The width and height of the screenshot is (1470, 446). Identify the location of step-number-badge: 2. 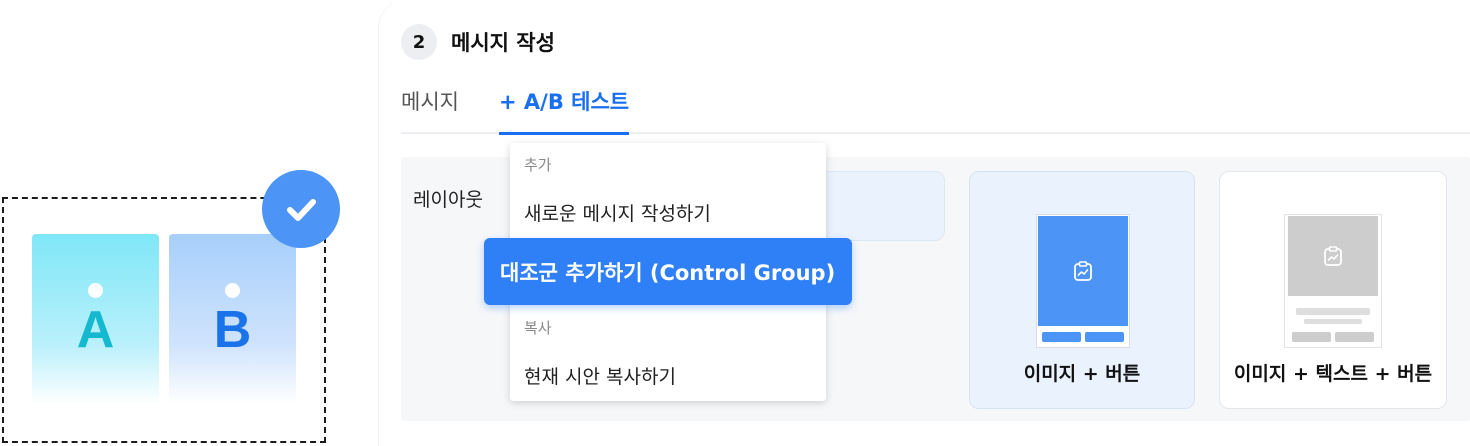
(419, 42).